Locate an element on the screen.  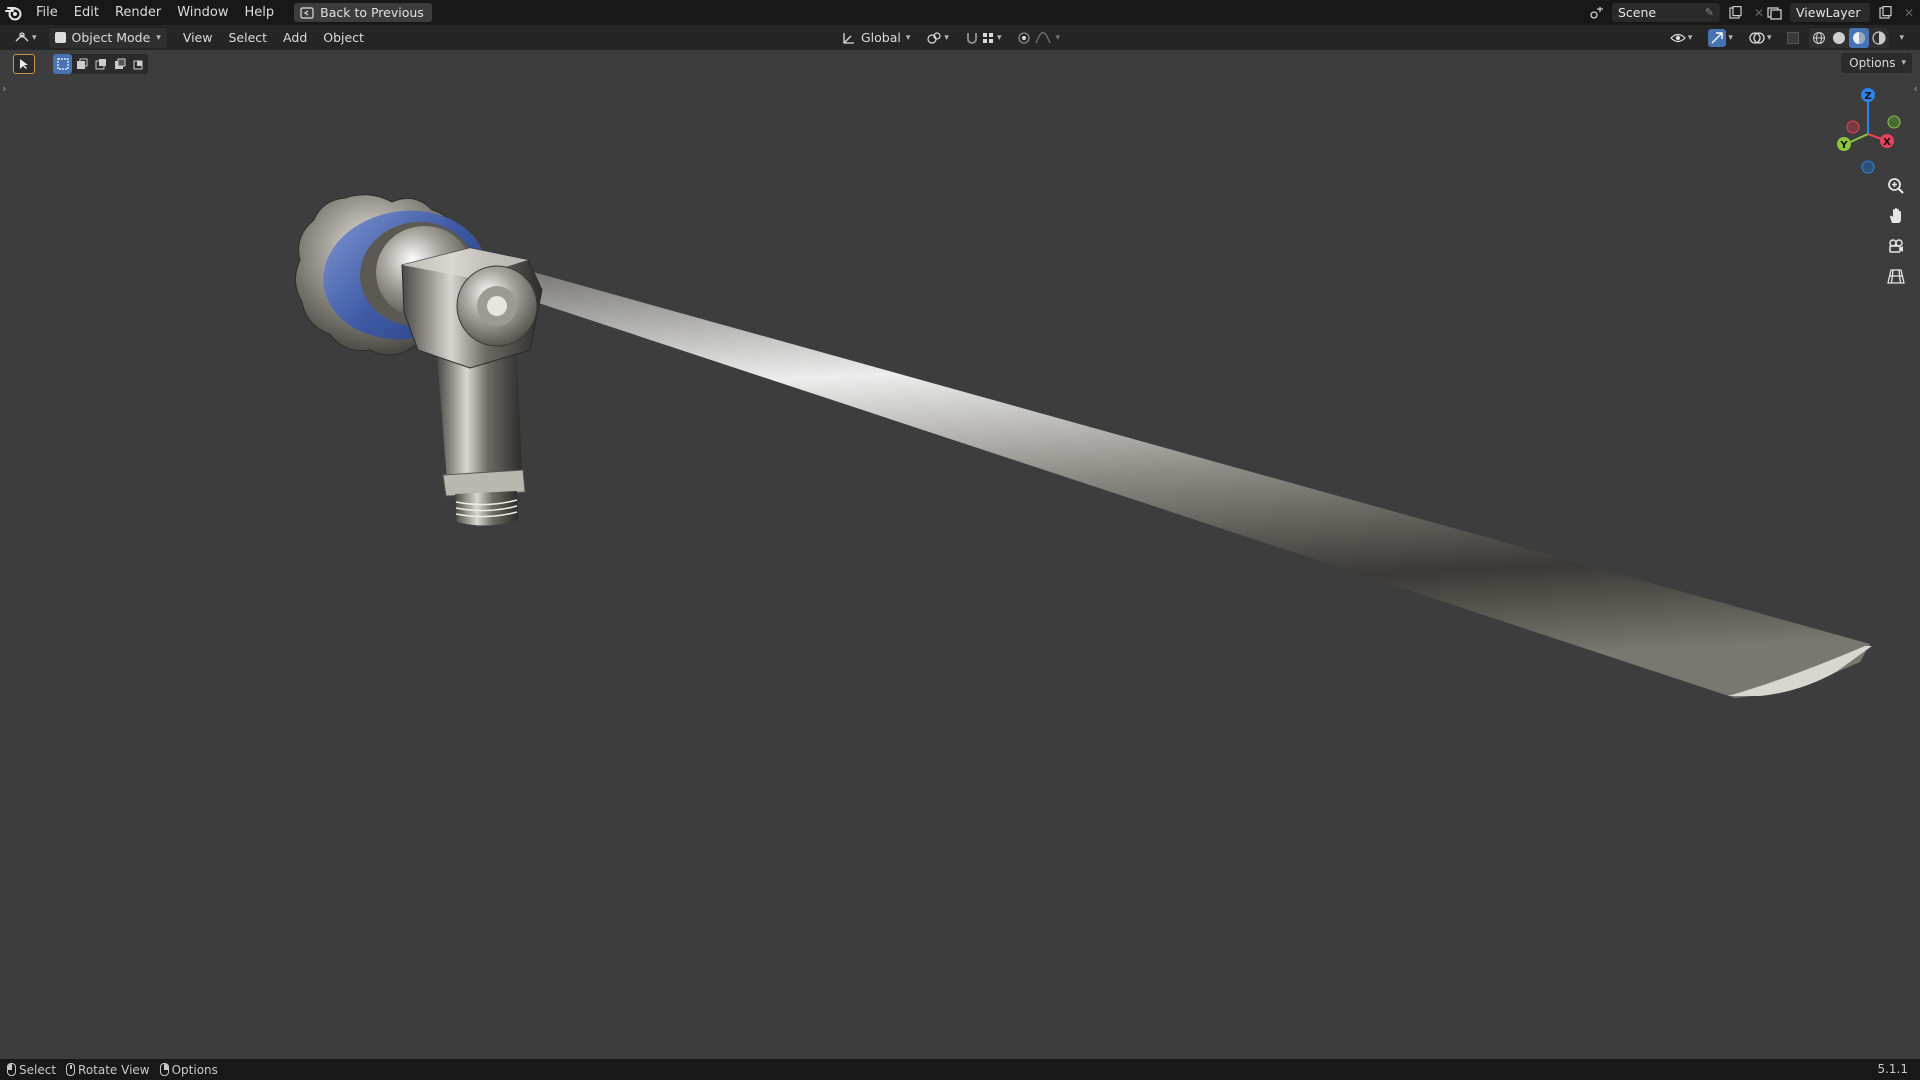
menu-window: Window is located at coordinates (202, 12).